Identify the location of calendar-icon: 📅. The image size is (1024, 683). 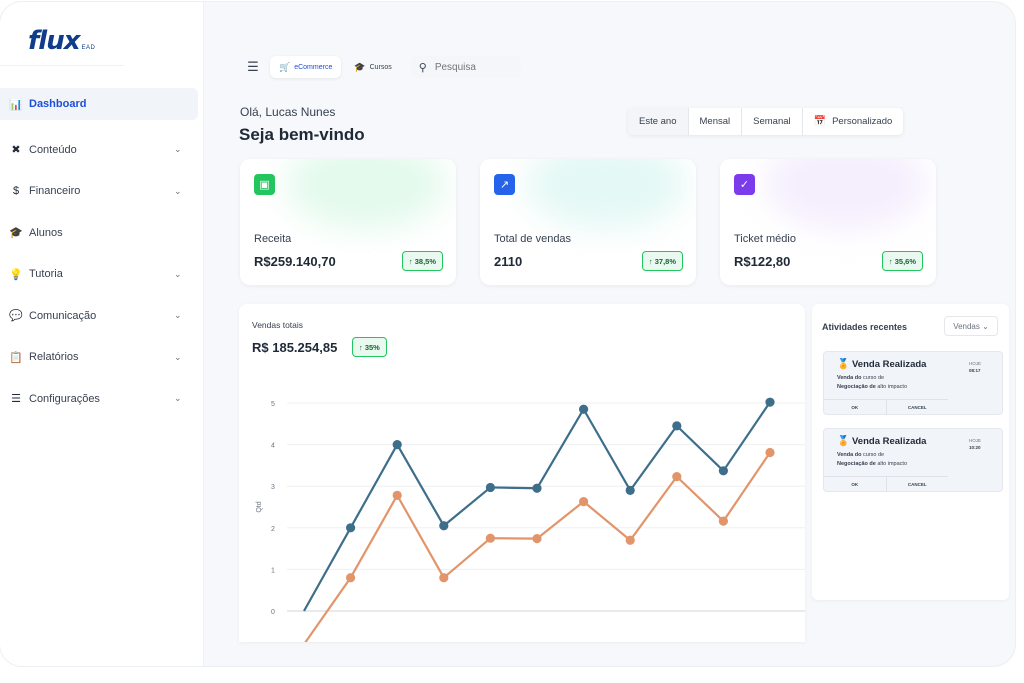
(820, 121).